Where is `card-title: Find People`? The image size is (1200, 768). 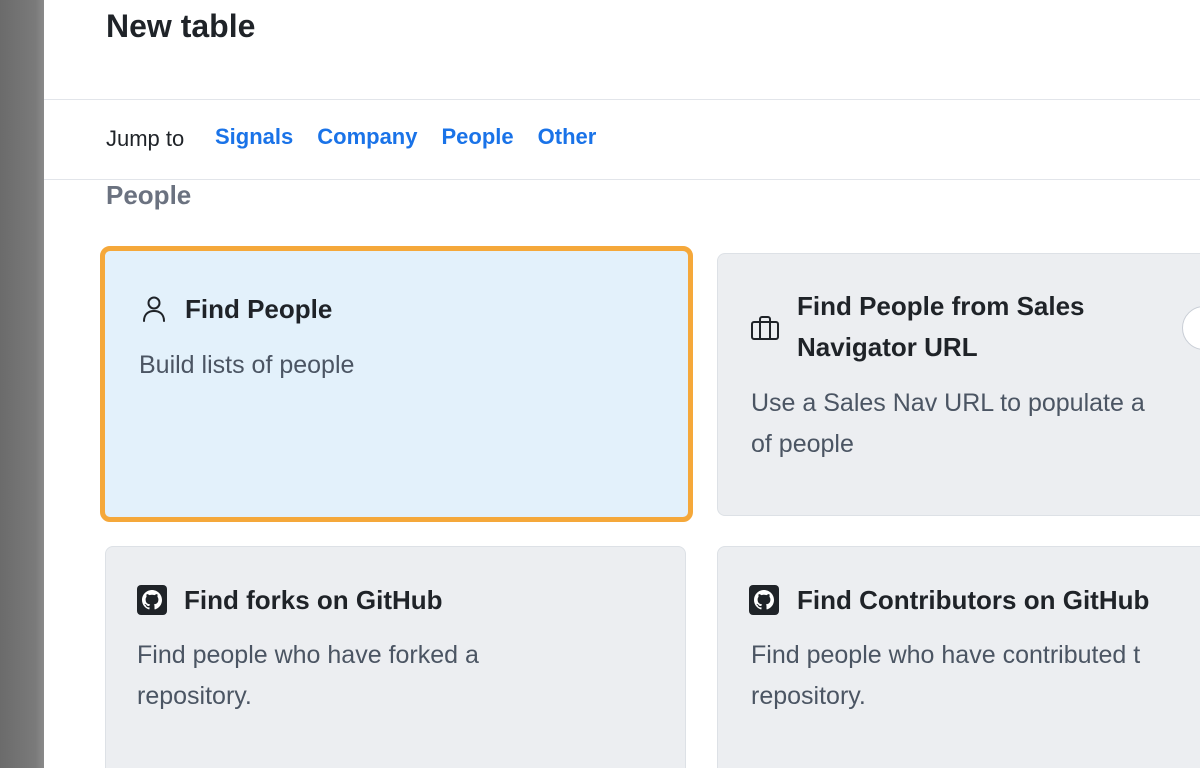 card-title: Find People is located at coordinates (259, 309).